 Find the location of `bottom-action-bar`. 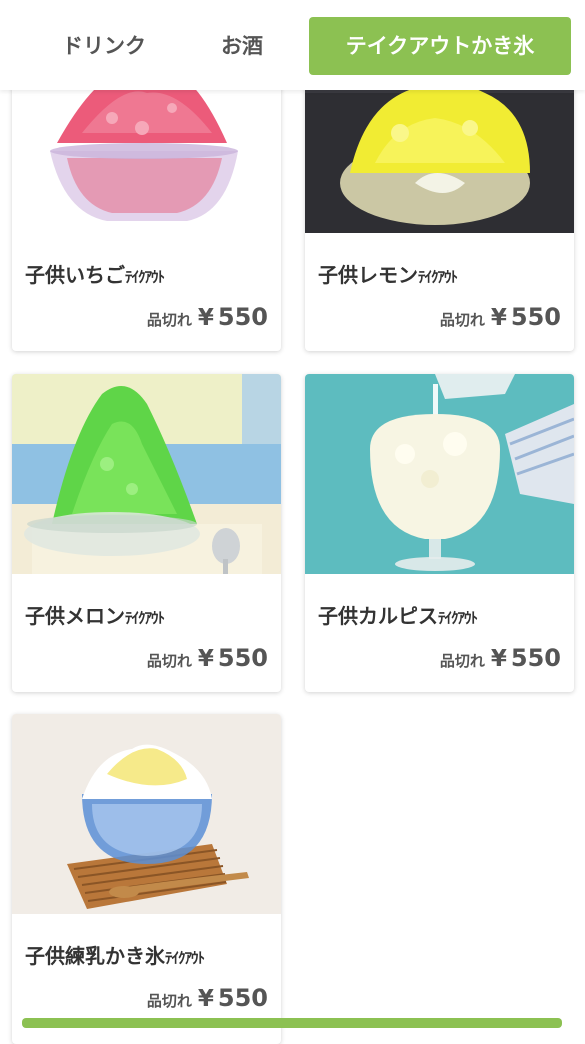

bottom-action-bar is located at coordinates (292, 1023).